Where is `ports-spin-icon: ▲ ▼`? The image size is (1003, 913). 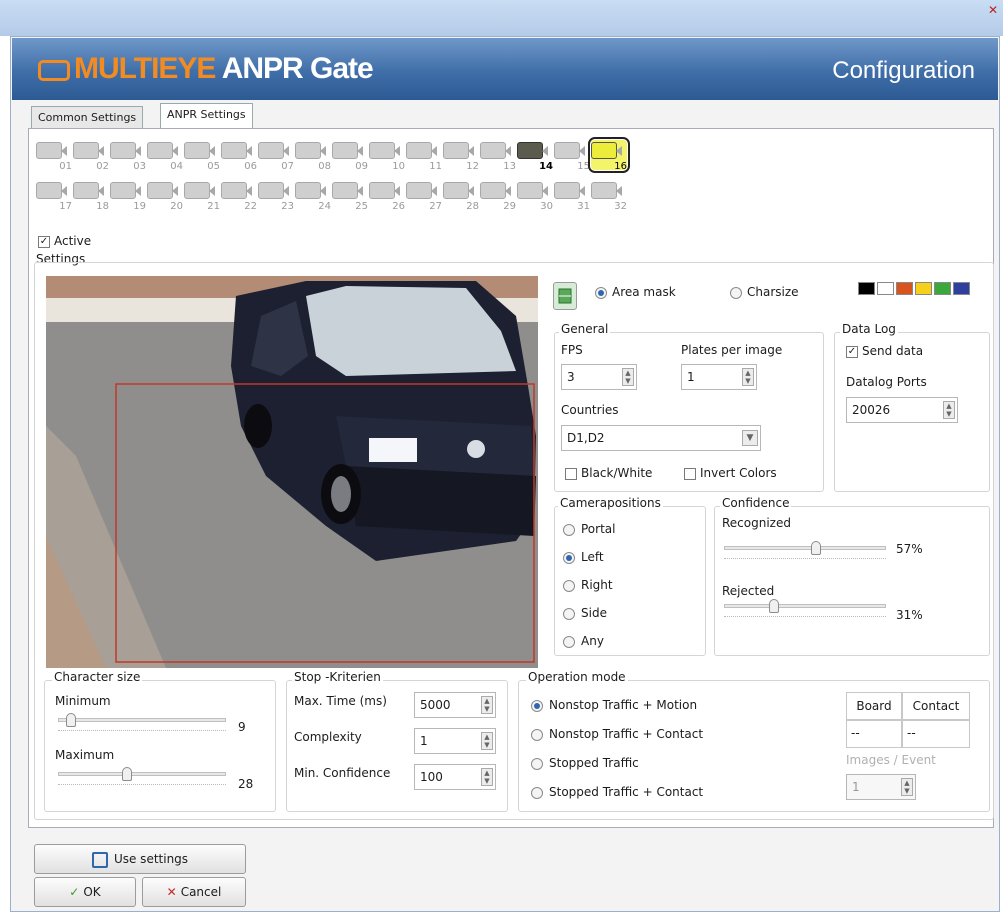 ports-spin-icon: ▲ ▼ is located at coordinates (949, 410).